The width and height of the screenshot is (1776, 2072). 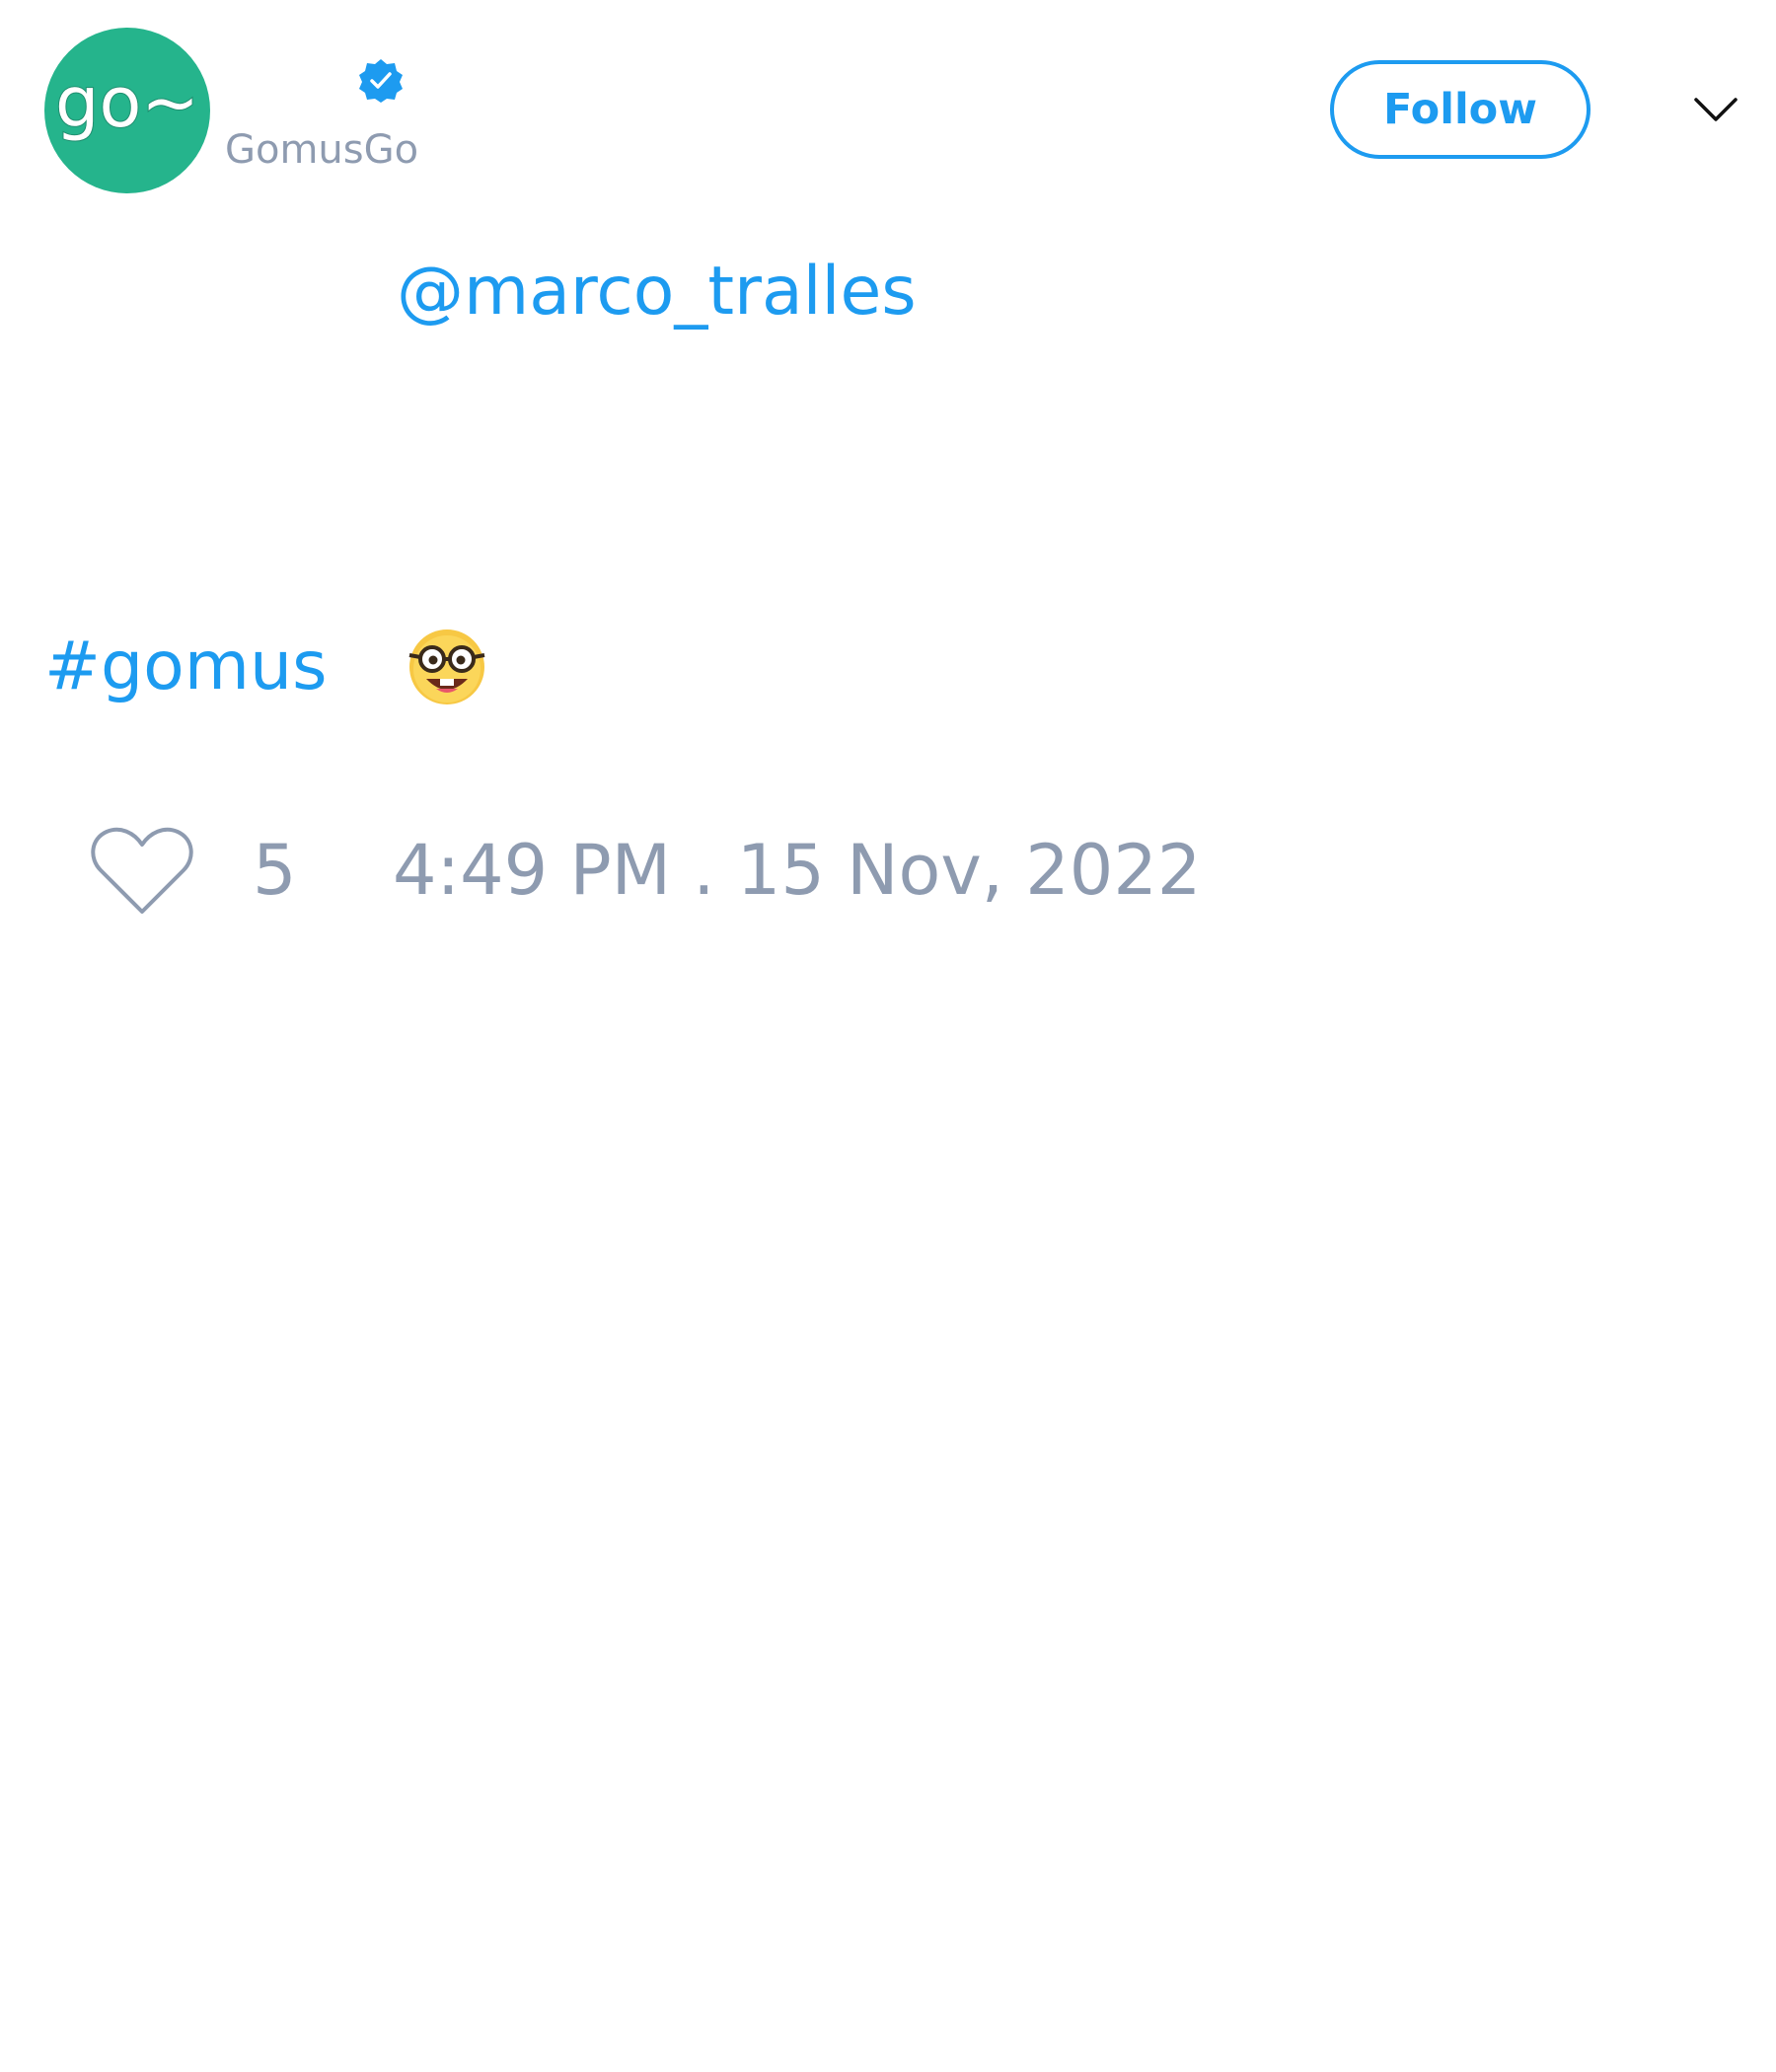 I want to click on author-handle: GomusGo, so click(x=322, y=150).